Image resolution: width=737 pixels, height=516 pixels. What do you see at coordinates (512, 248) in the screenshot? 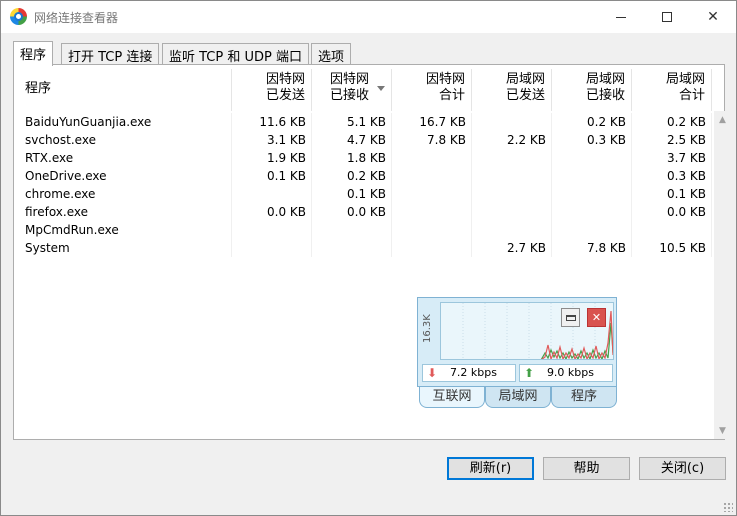
I see `cell-lan-sent: 2.7 KB` at bounding box center [512, 248].